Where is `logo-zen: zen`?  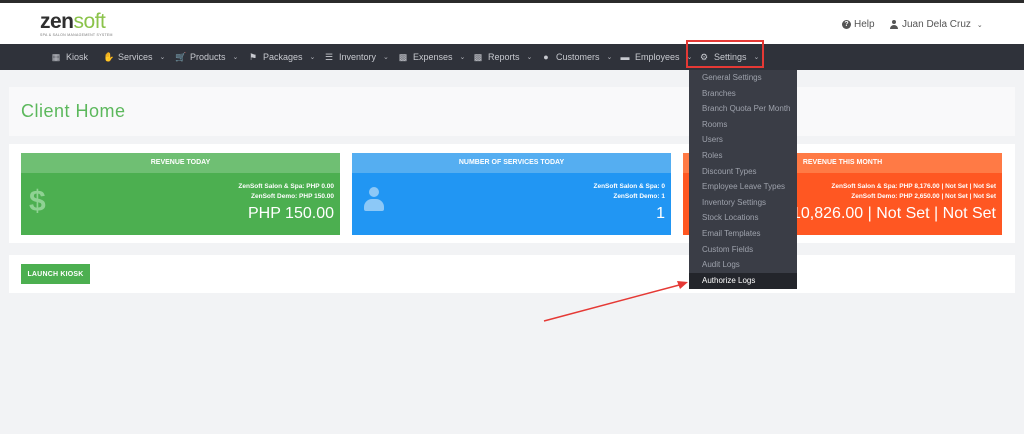 logo-zen: zen is located at coordinates (57, 21).